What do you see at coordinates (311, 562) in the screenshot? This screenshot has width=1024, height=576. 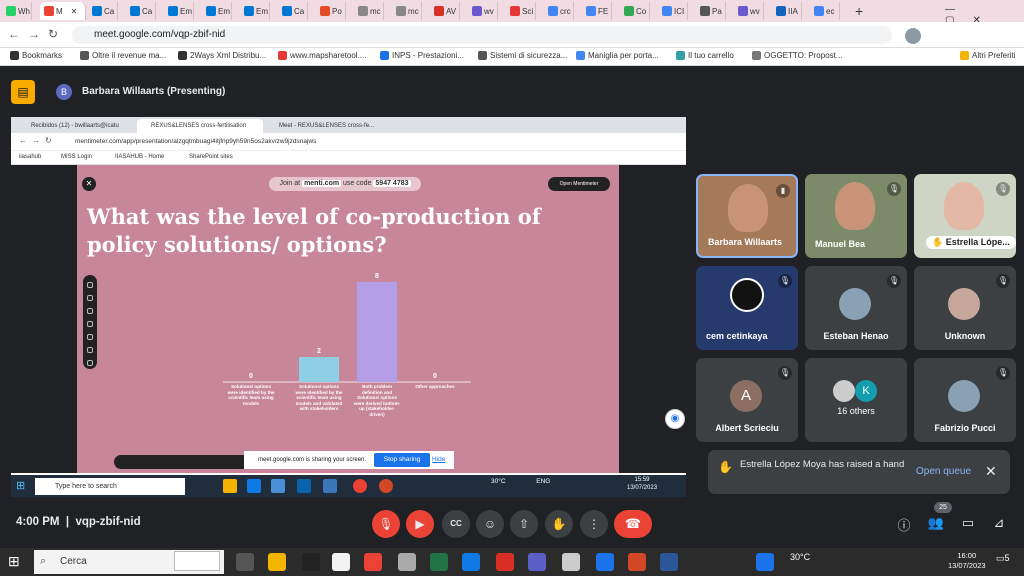 I see `skype-icon` at bounding box center [311, 562].